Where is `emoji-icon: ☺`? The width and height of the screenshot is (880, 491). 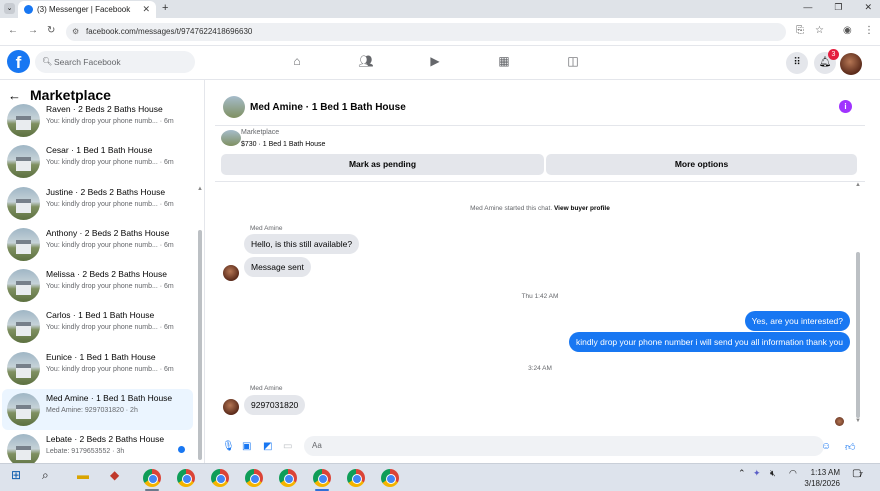 emoji-icon: ☺ is located at coordinates (826, 446).